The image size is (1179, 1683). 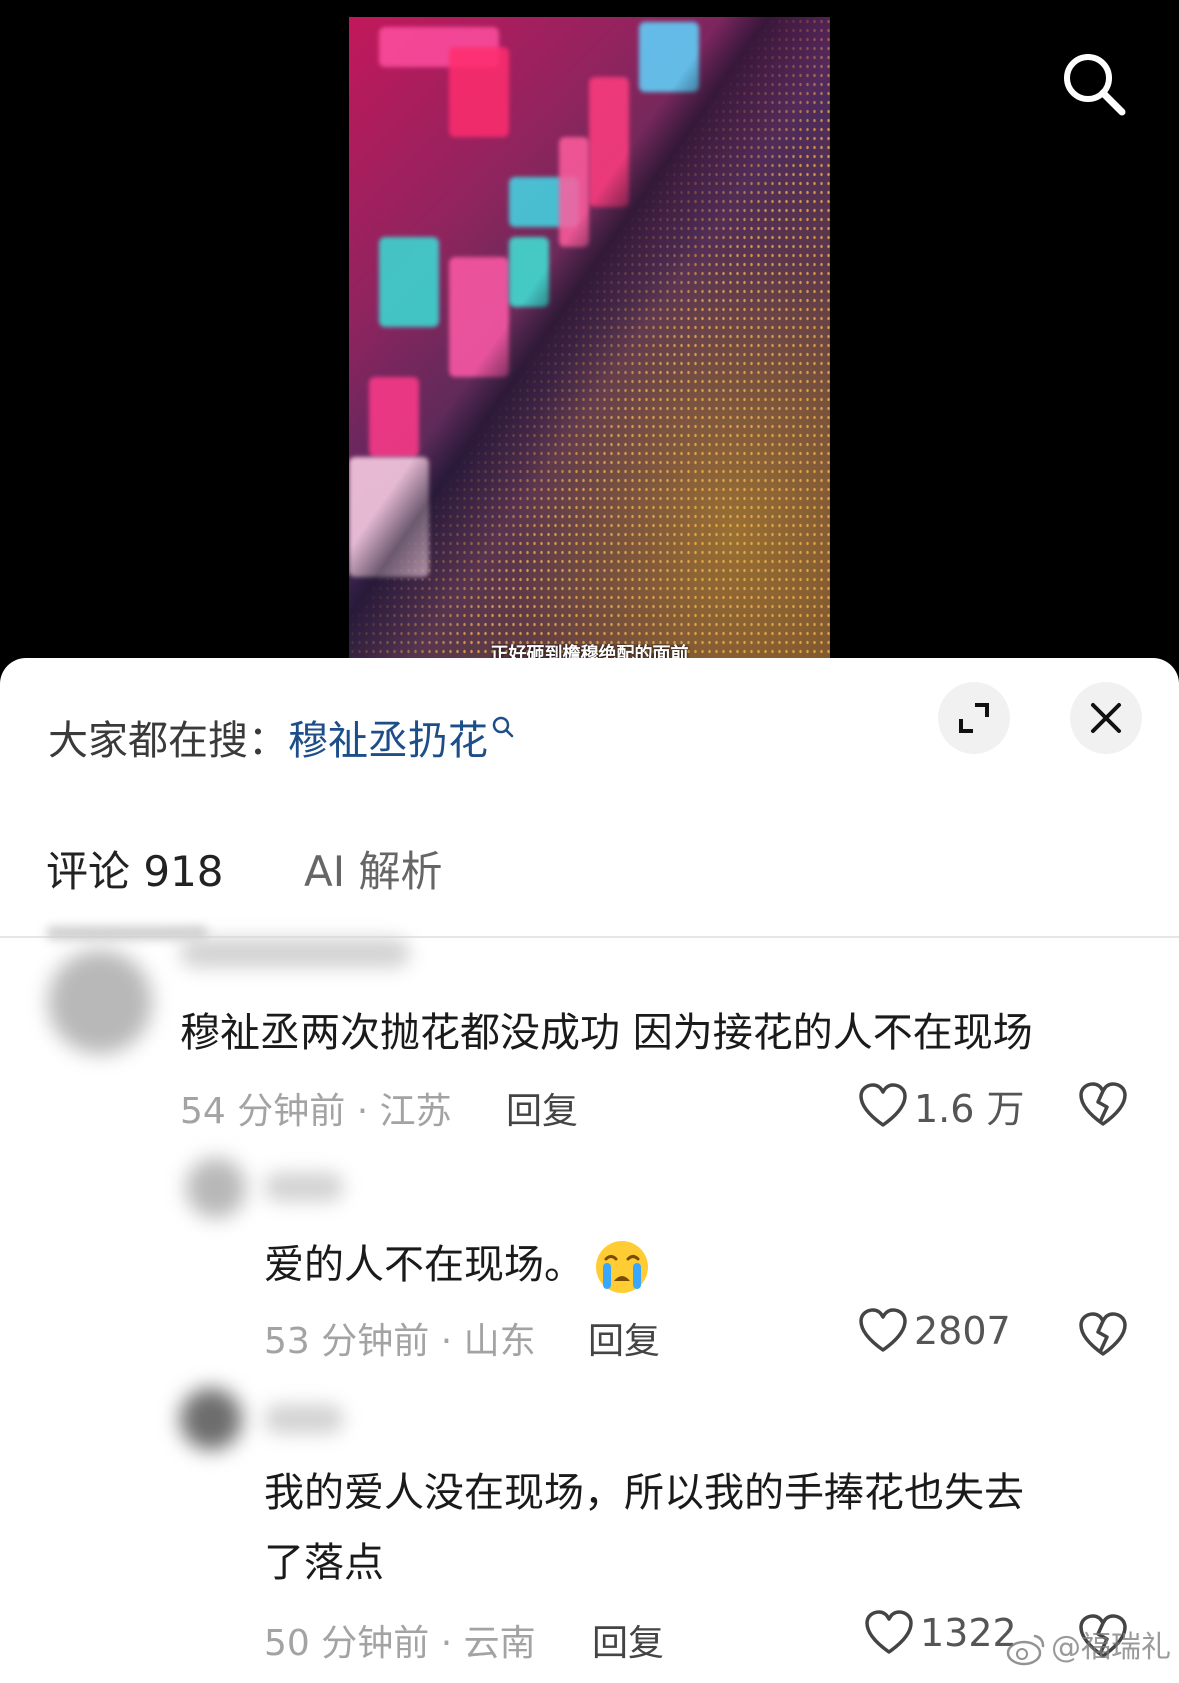 I want to click on like-button: 1322, so click(x=940, y=1633).